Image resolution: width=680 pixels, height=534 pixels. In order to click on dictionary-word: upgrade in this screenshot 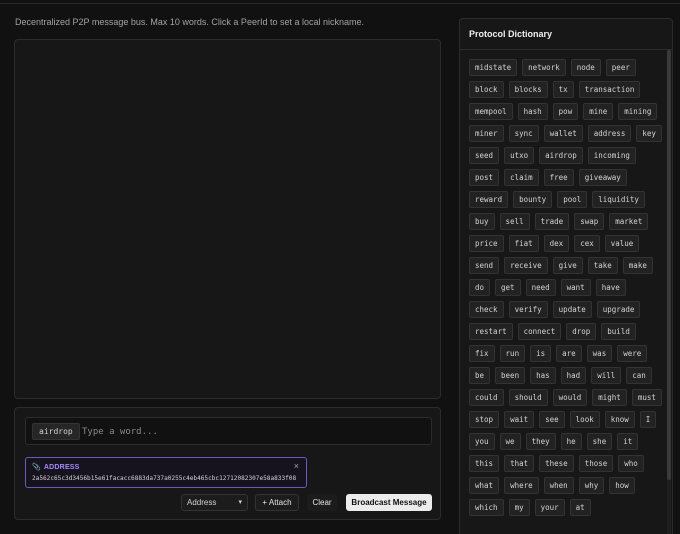, I will do `click(618, 309)`.